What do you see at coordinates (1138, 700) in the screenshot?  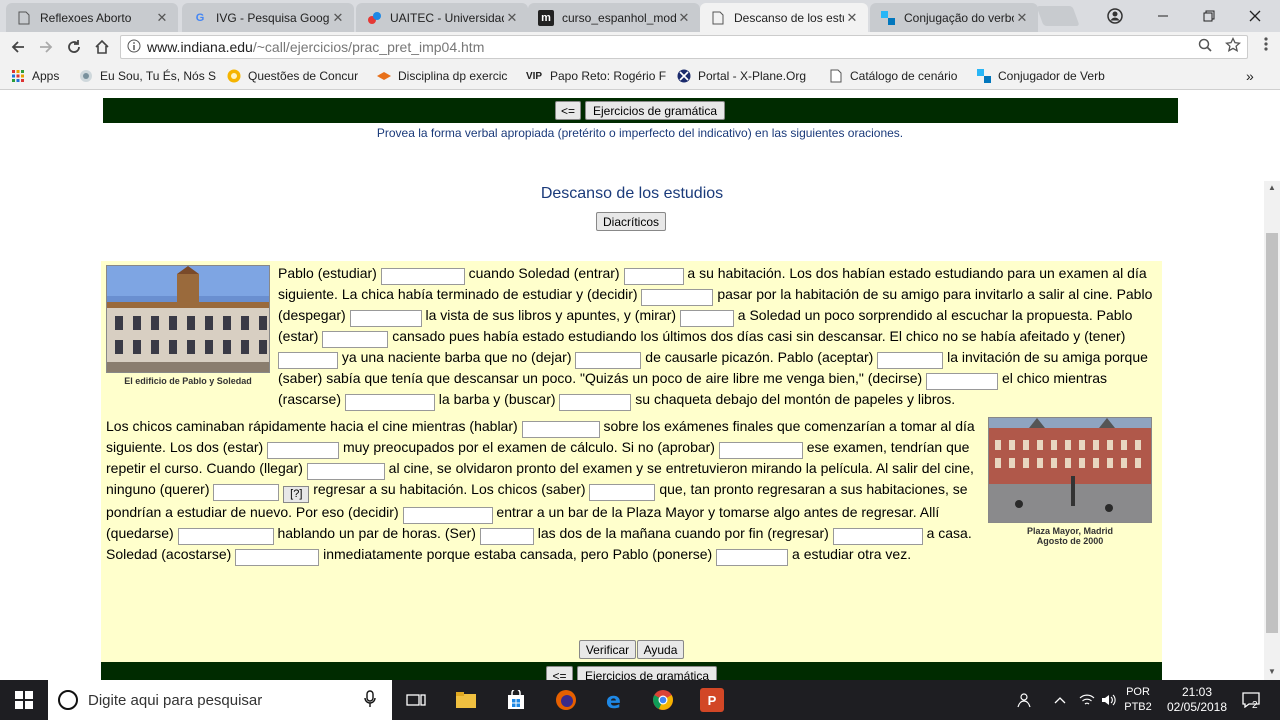 I see `language-indicator: POR PTB2` at bounding box center [1138, 700].